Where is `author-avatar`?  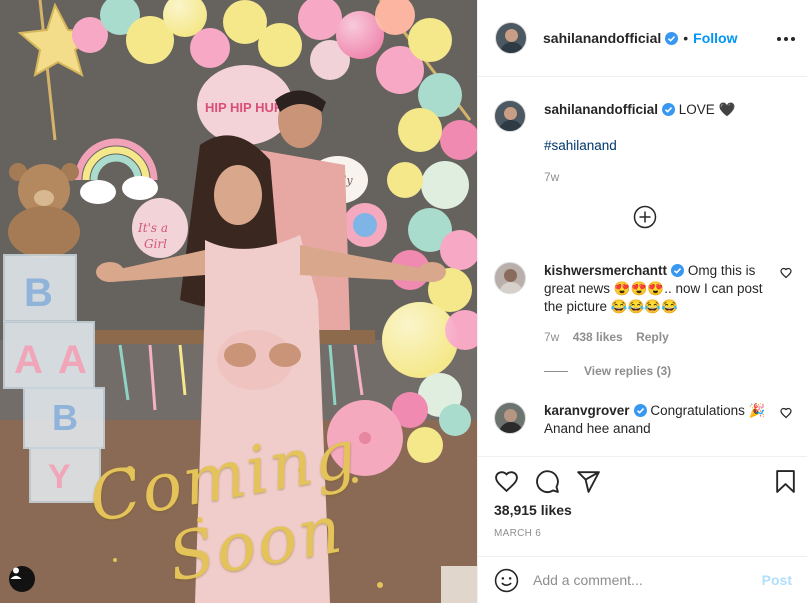 author-avatar is located at coordinates (511, 38).